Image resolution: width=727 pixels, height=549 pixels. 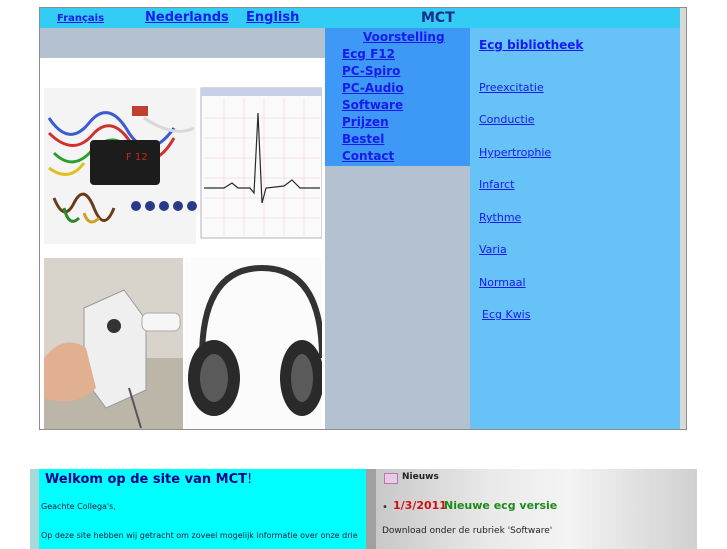 What do you see at coordinates (502, 282) in the screenshot?
I see `library-item-normaal: Normaal` at bounding box center [502, 282].